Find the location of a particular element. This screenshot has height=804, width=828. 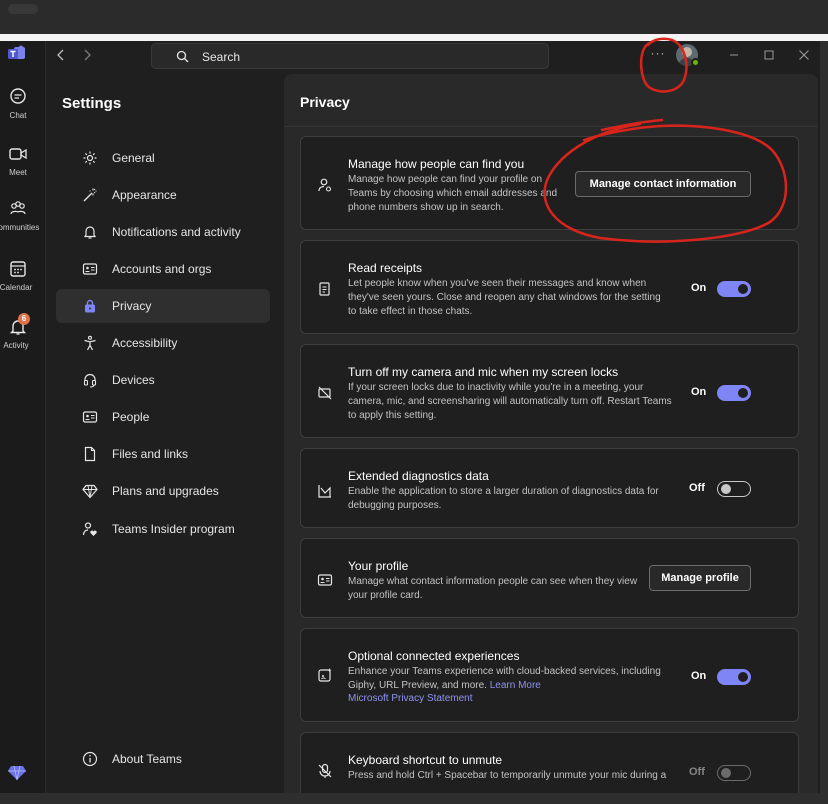

settings-item-label: Plans and upgrades is located at coordinates (165, 491).